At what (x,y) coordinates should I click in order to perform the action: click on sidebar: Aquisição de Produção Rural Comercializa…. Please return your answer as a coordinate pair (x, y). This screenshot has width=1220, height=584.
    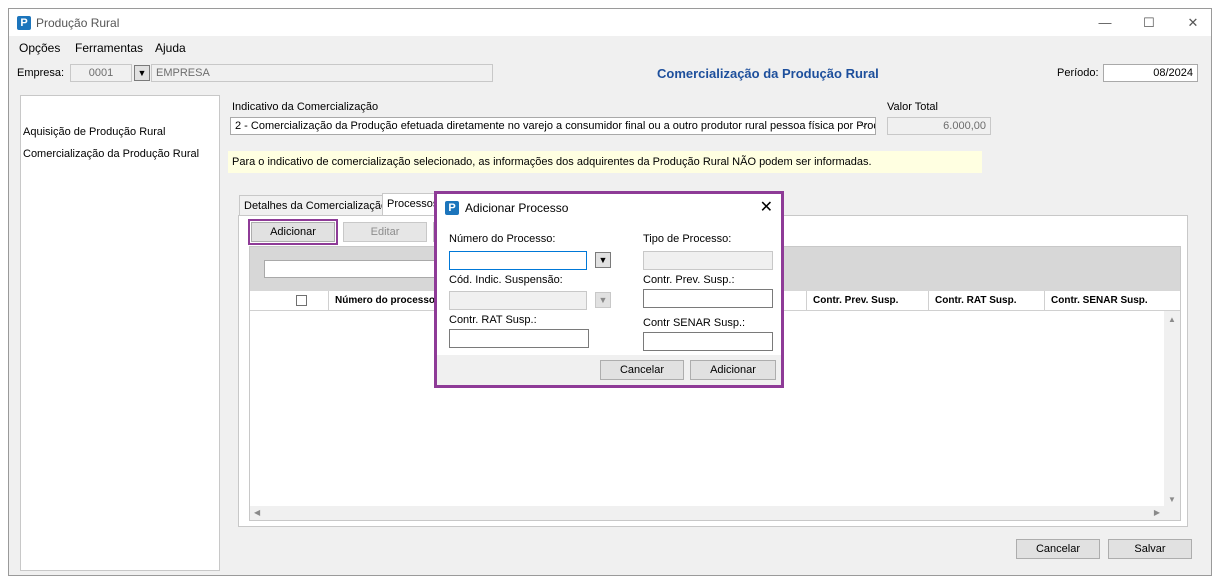
    Looking at the image, I should click on (120, 333).